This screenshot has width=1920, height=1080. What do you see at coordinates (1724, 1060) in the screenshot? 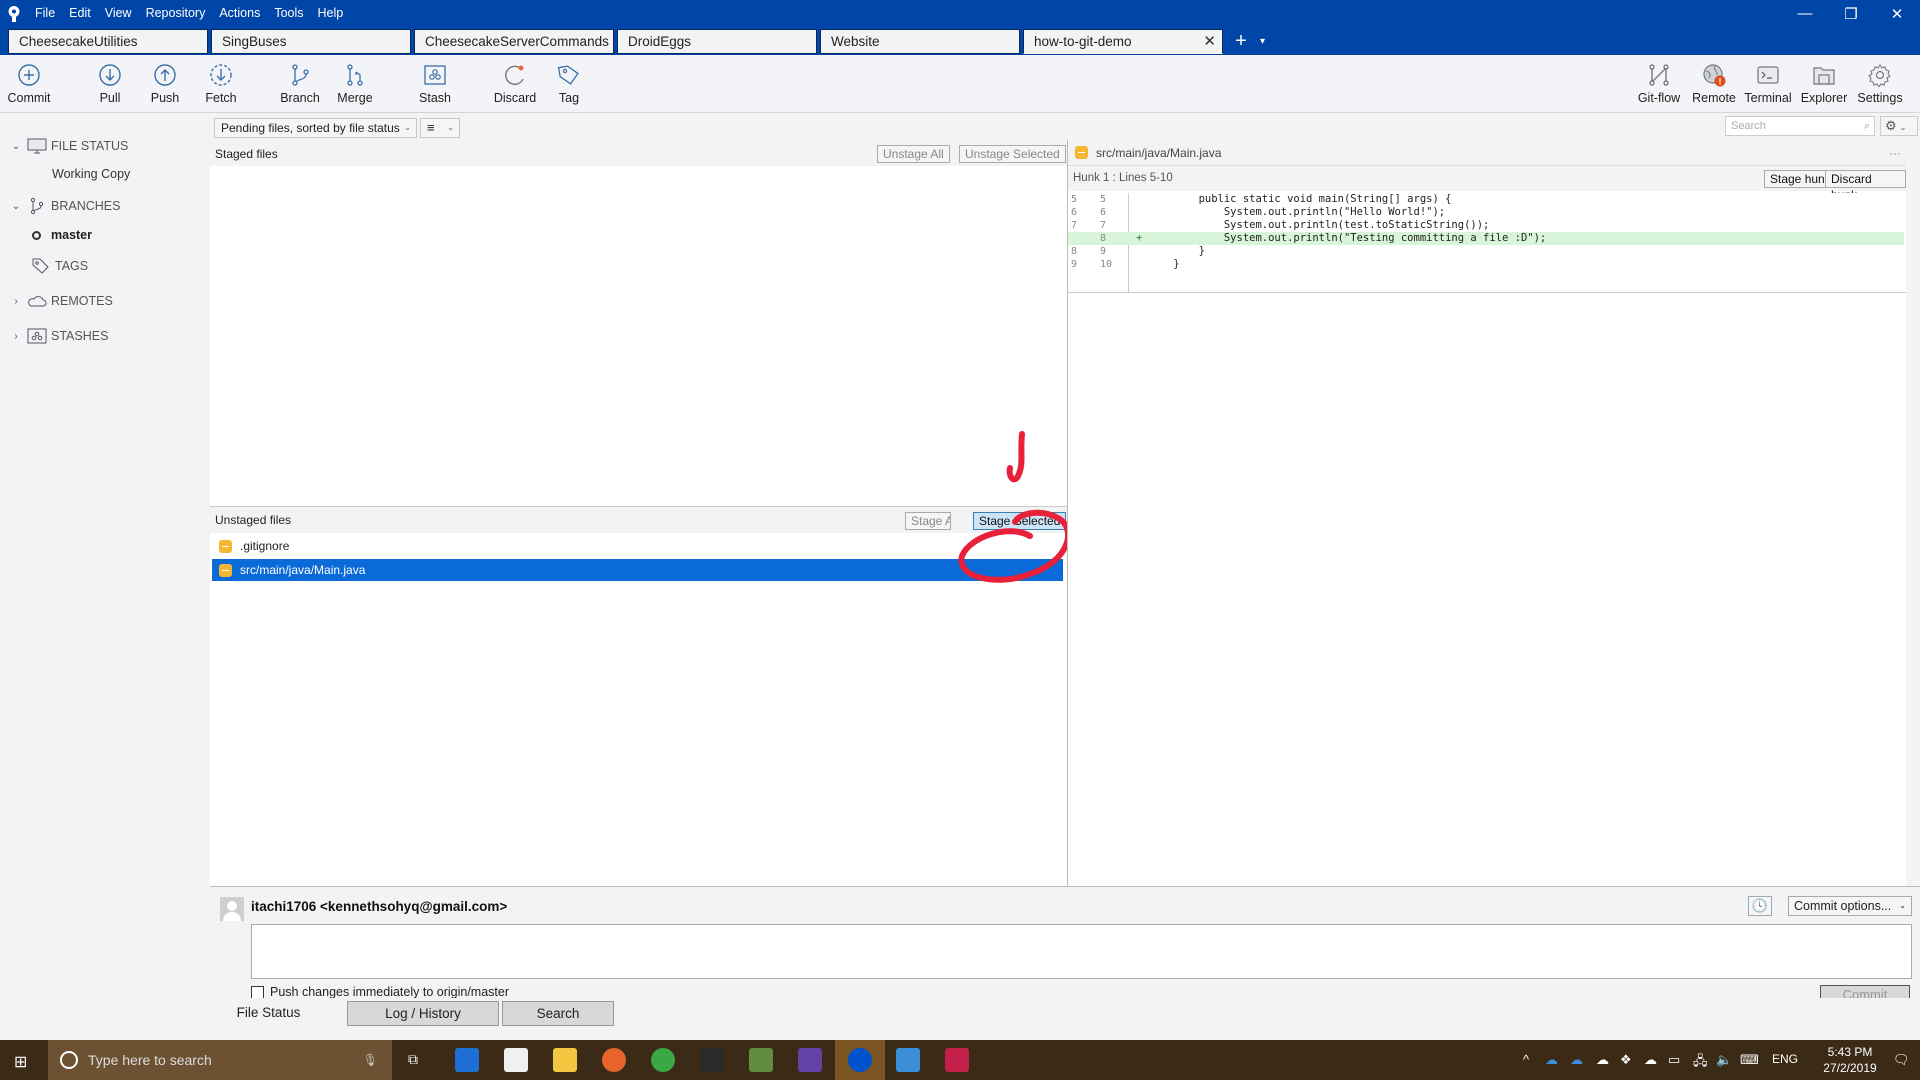
I see `volume-icon: 🔈` at bounding box center [1724, 1060].